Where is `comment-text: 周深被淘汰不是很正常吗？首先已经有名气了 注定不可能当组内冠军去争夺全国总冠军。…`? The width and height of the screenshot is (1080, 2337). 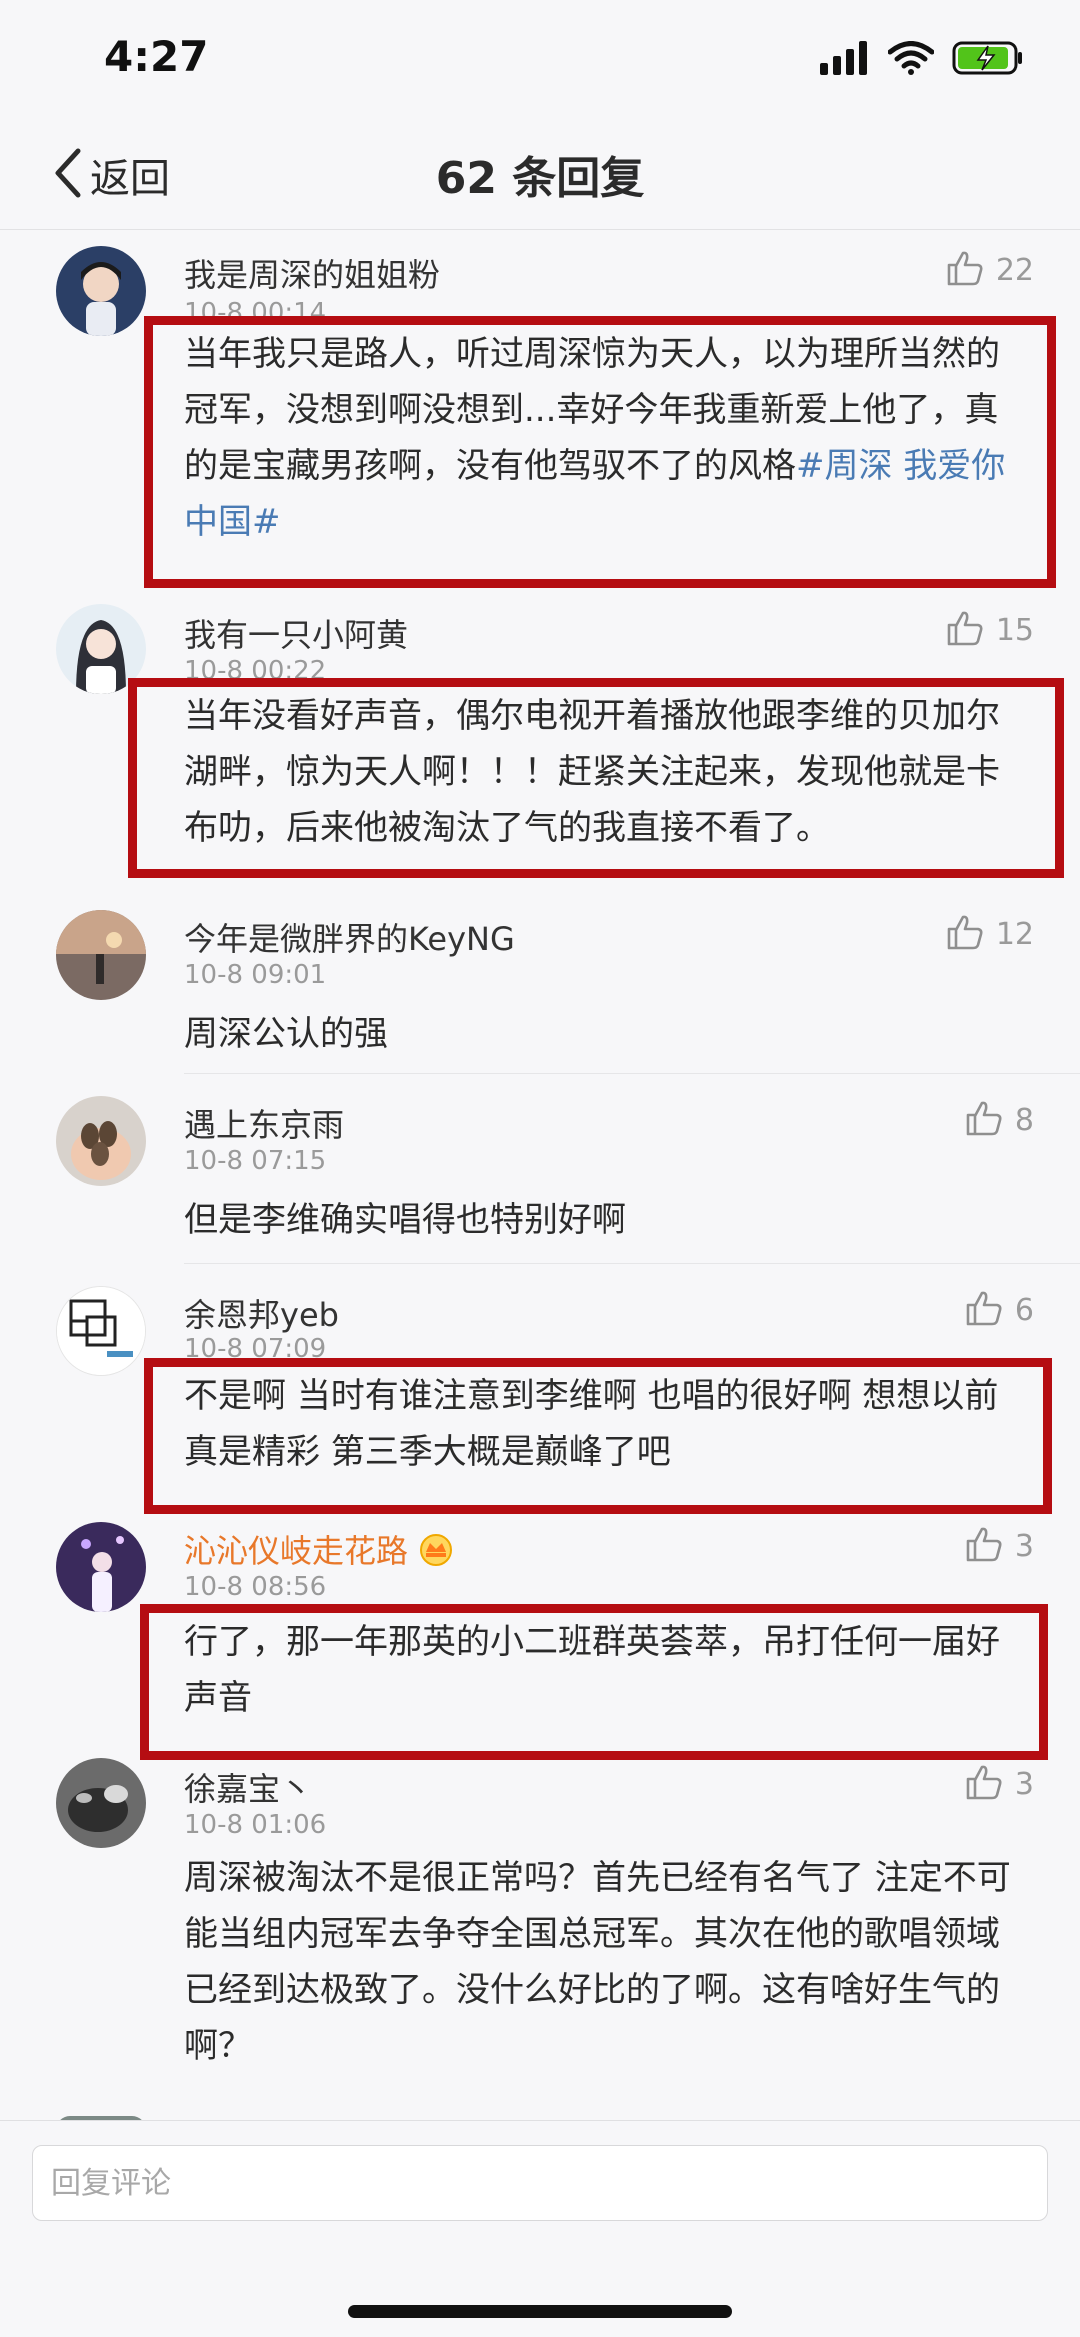
comment-text: 周深被淘汰不是很正常吗？首先已经有名气了 注定不可能当组内冠军去争夺全国总冠军。… is located at coordinates (597, 1962).